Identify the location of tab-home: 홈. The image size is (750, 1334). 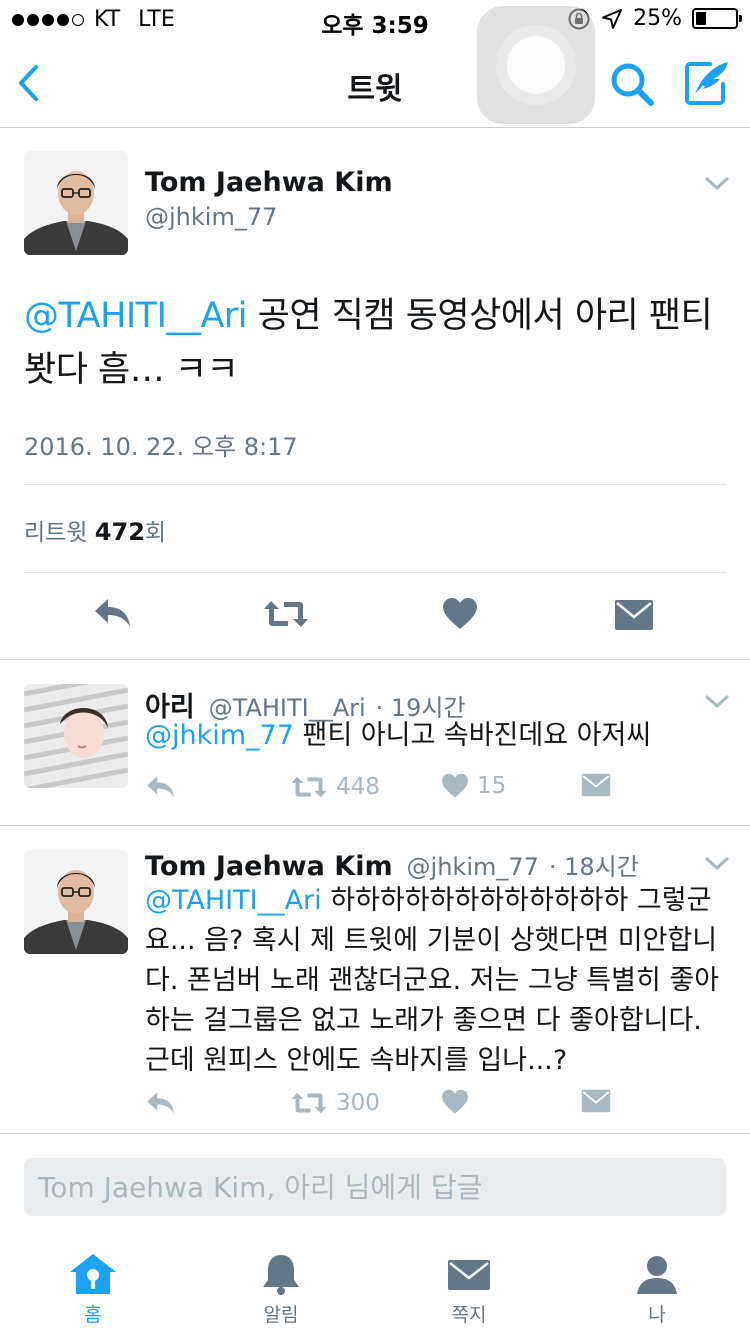
(93, 1289).